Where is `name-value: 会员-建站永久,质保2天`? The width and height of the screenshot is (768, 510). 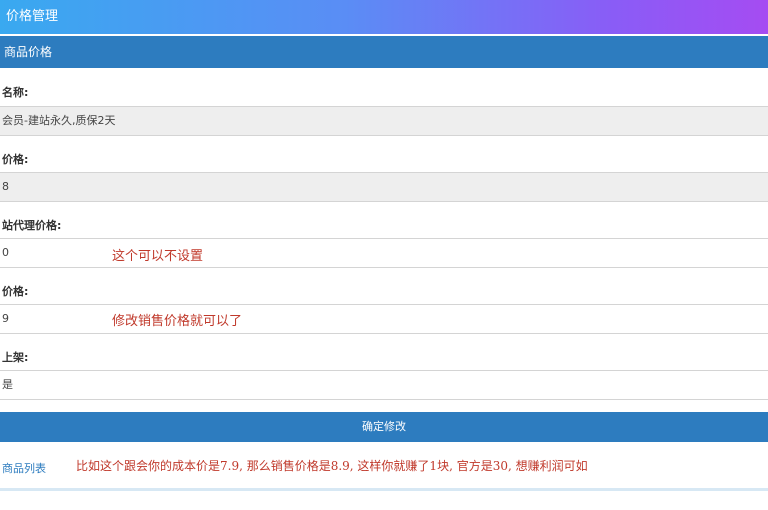 name-value: 会员-建站永久,质保2天 is located at coordinates (59, 120).